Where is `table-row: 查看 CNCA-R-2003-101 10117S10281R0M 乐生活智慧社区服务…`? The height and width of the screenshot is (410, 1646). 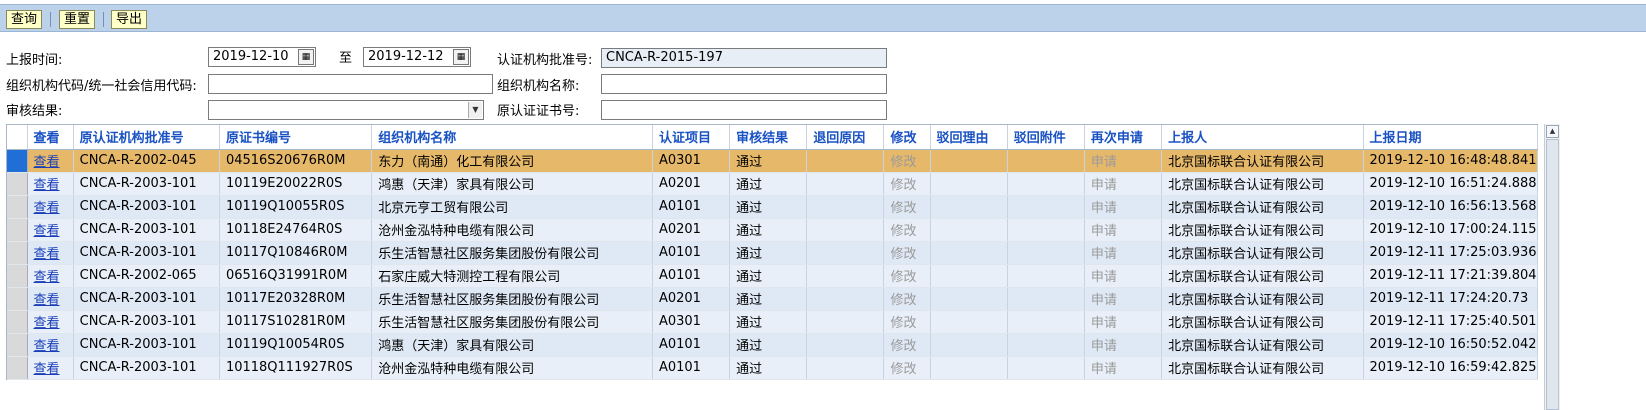 table-row: 查看 CNCA-R-2003-101 10117S10281R0M 乐生活智慧社区服务… is located at coordinates (773, 322).